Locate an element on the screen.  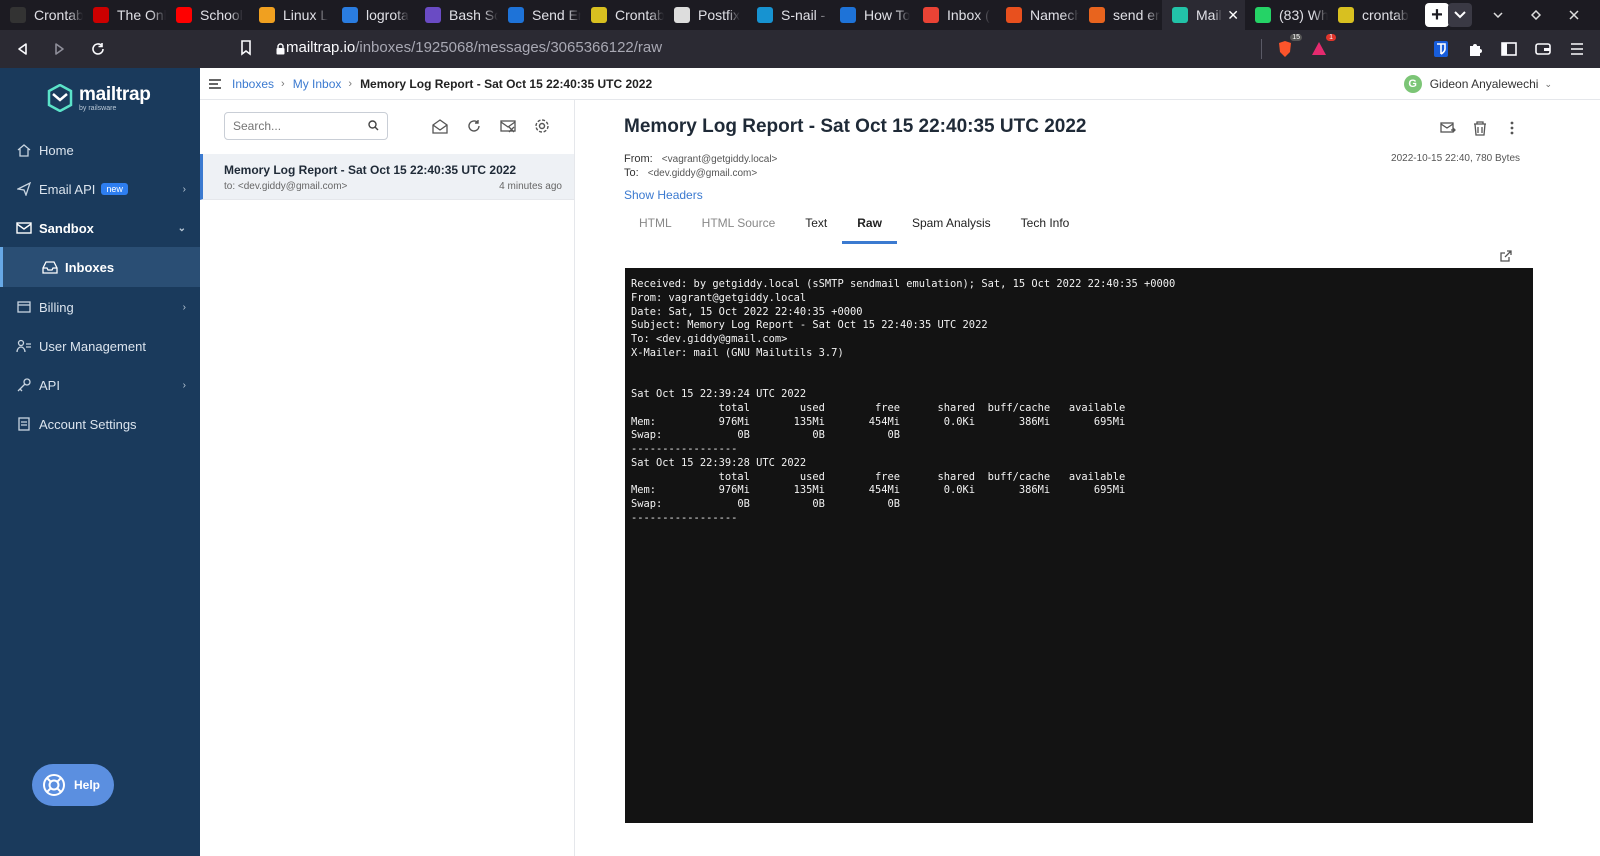
browser-tab: Postfix is located at coordinates (705, 15).